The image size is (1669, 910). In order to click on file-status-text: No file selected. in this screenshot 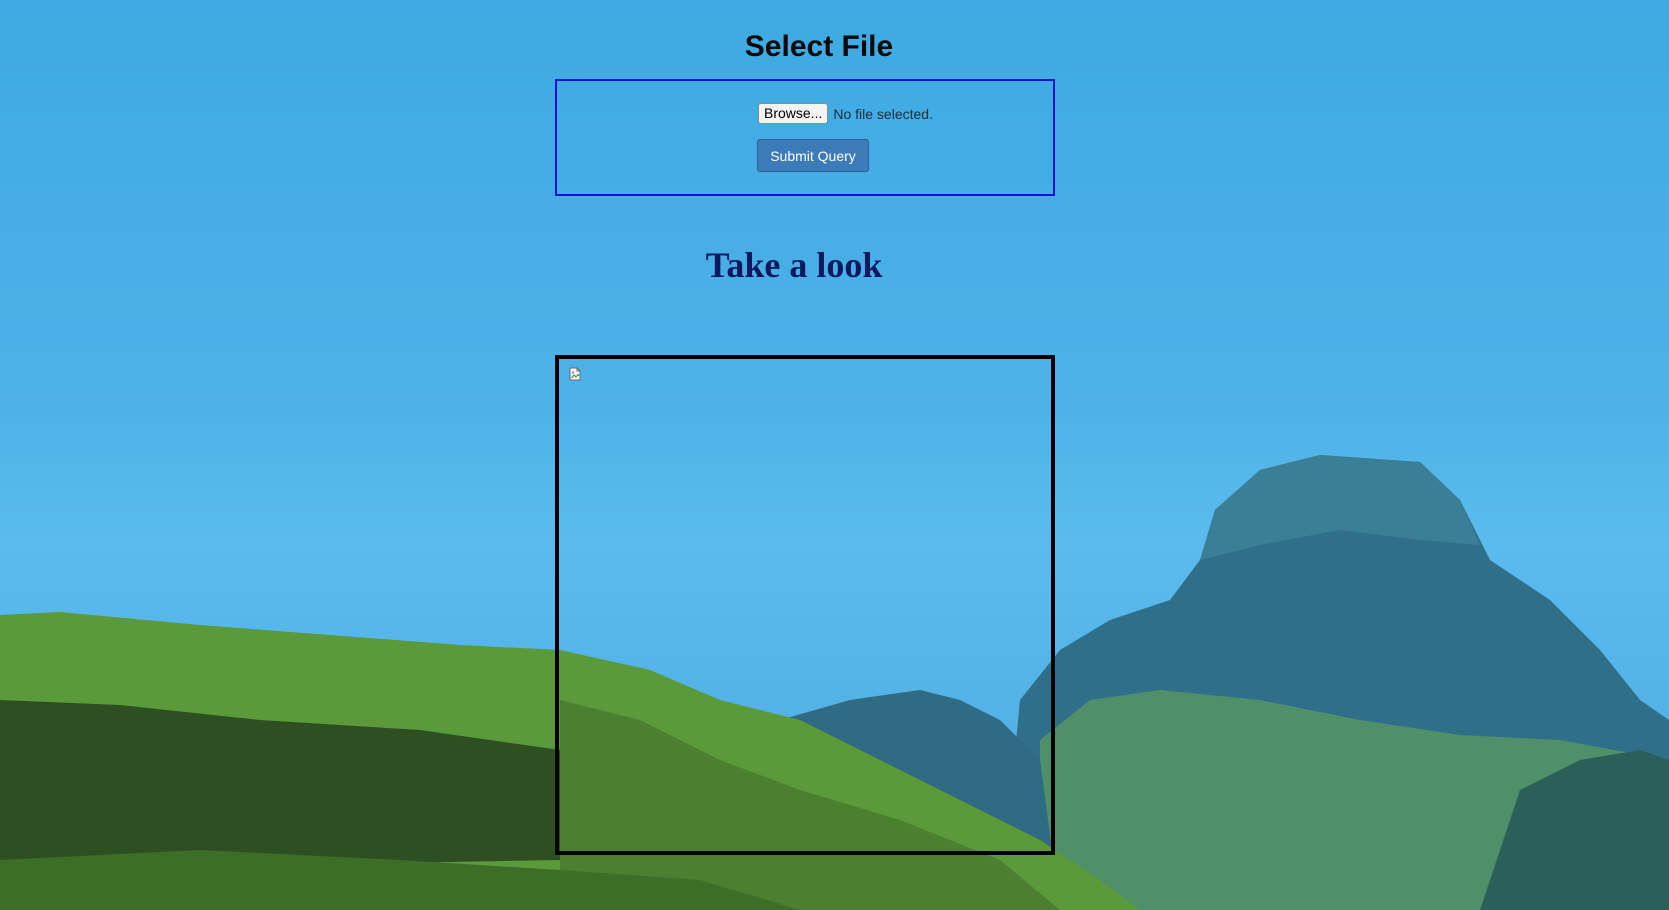, I will do `click(883, 113)`.